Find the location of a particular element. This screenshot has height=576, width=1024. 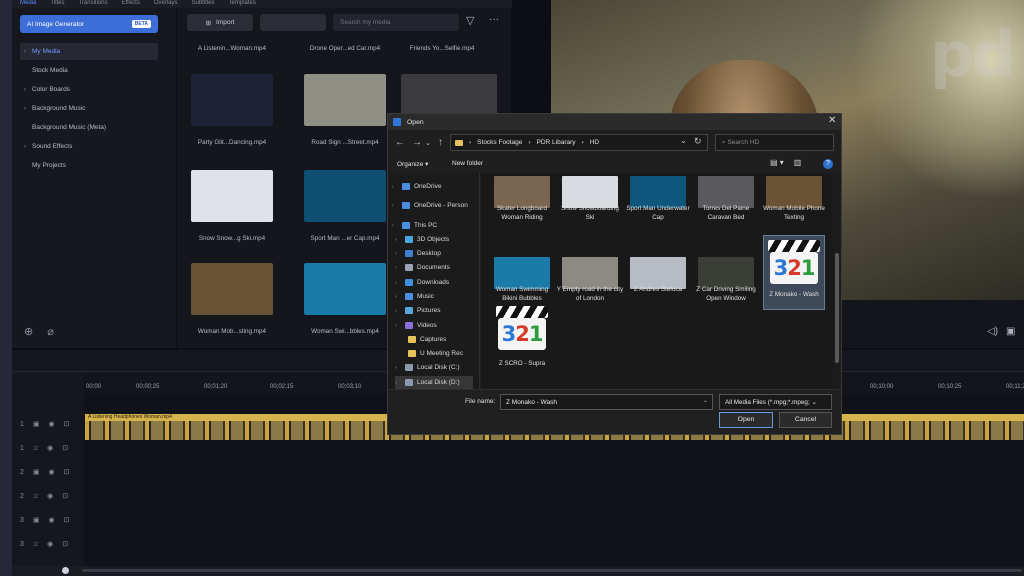

nav-item-this-pc: › This PC is located at coordinates (414, 225).